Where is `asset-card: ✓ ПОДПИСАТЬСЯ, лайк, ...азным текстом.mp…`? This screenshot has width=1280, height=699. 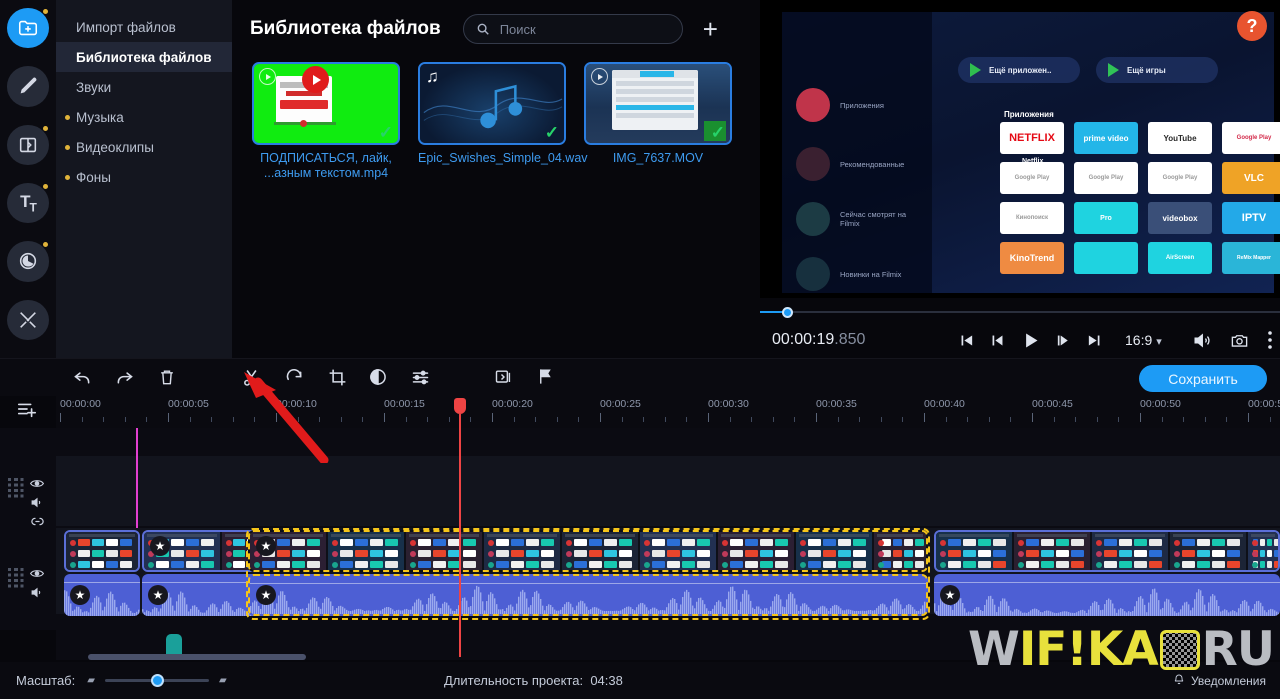 asset-card: ✓ ПОДПИСАТЬСЯ, лайк, ...азным текстом.mp… is located at coordinates (326, 121).